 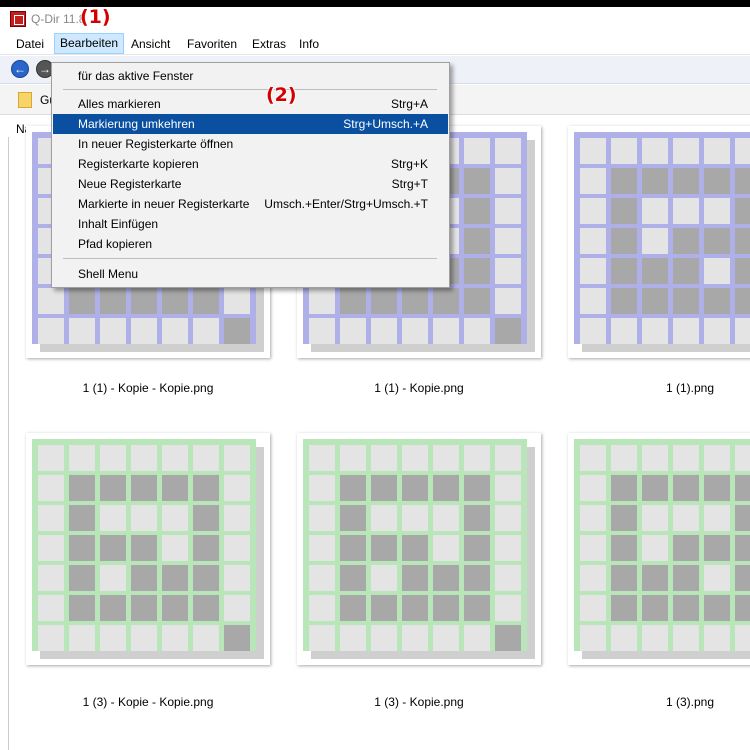 I want to click on menu-item-copy-tab: Registerkarte kopieren Strg+K, so click(x=250, y=164).